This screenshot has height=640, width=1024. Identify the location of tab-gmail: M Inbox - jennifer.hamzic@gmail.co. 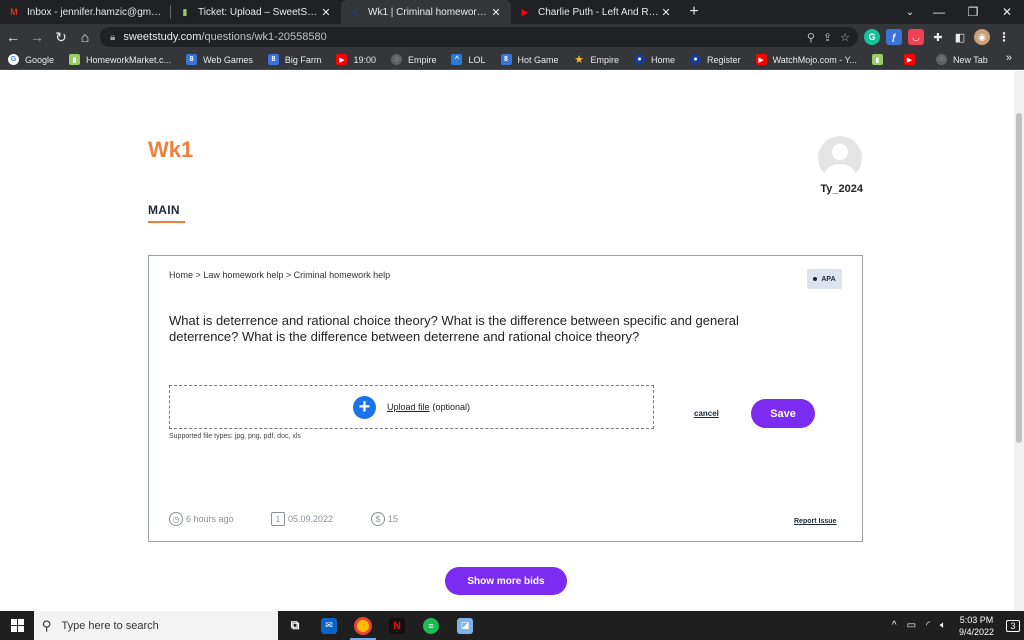
(85, 12).